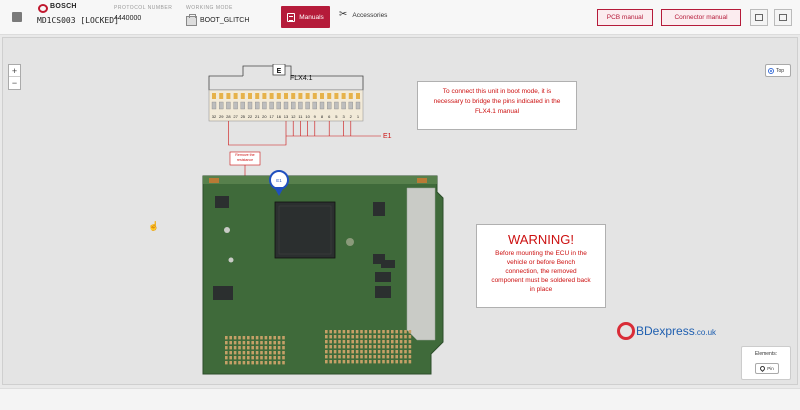 The height and width of the screenshot is (410, 800). I want to click on zoom-out-button: −, so click(14, 83).